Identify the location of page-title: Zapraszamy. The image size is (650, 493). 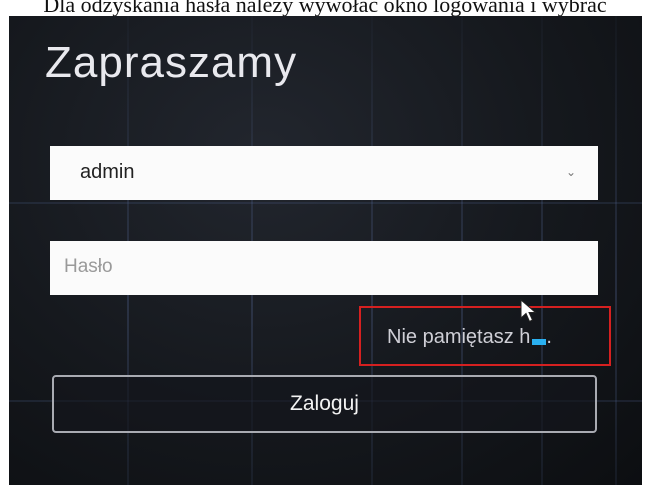
(171, 62).